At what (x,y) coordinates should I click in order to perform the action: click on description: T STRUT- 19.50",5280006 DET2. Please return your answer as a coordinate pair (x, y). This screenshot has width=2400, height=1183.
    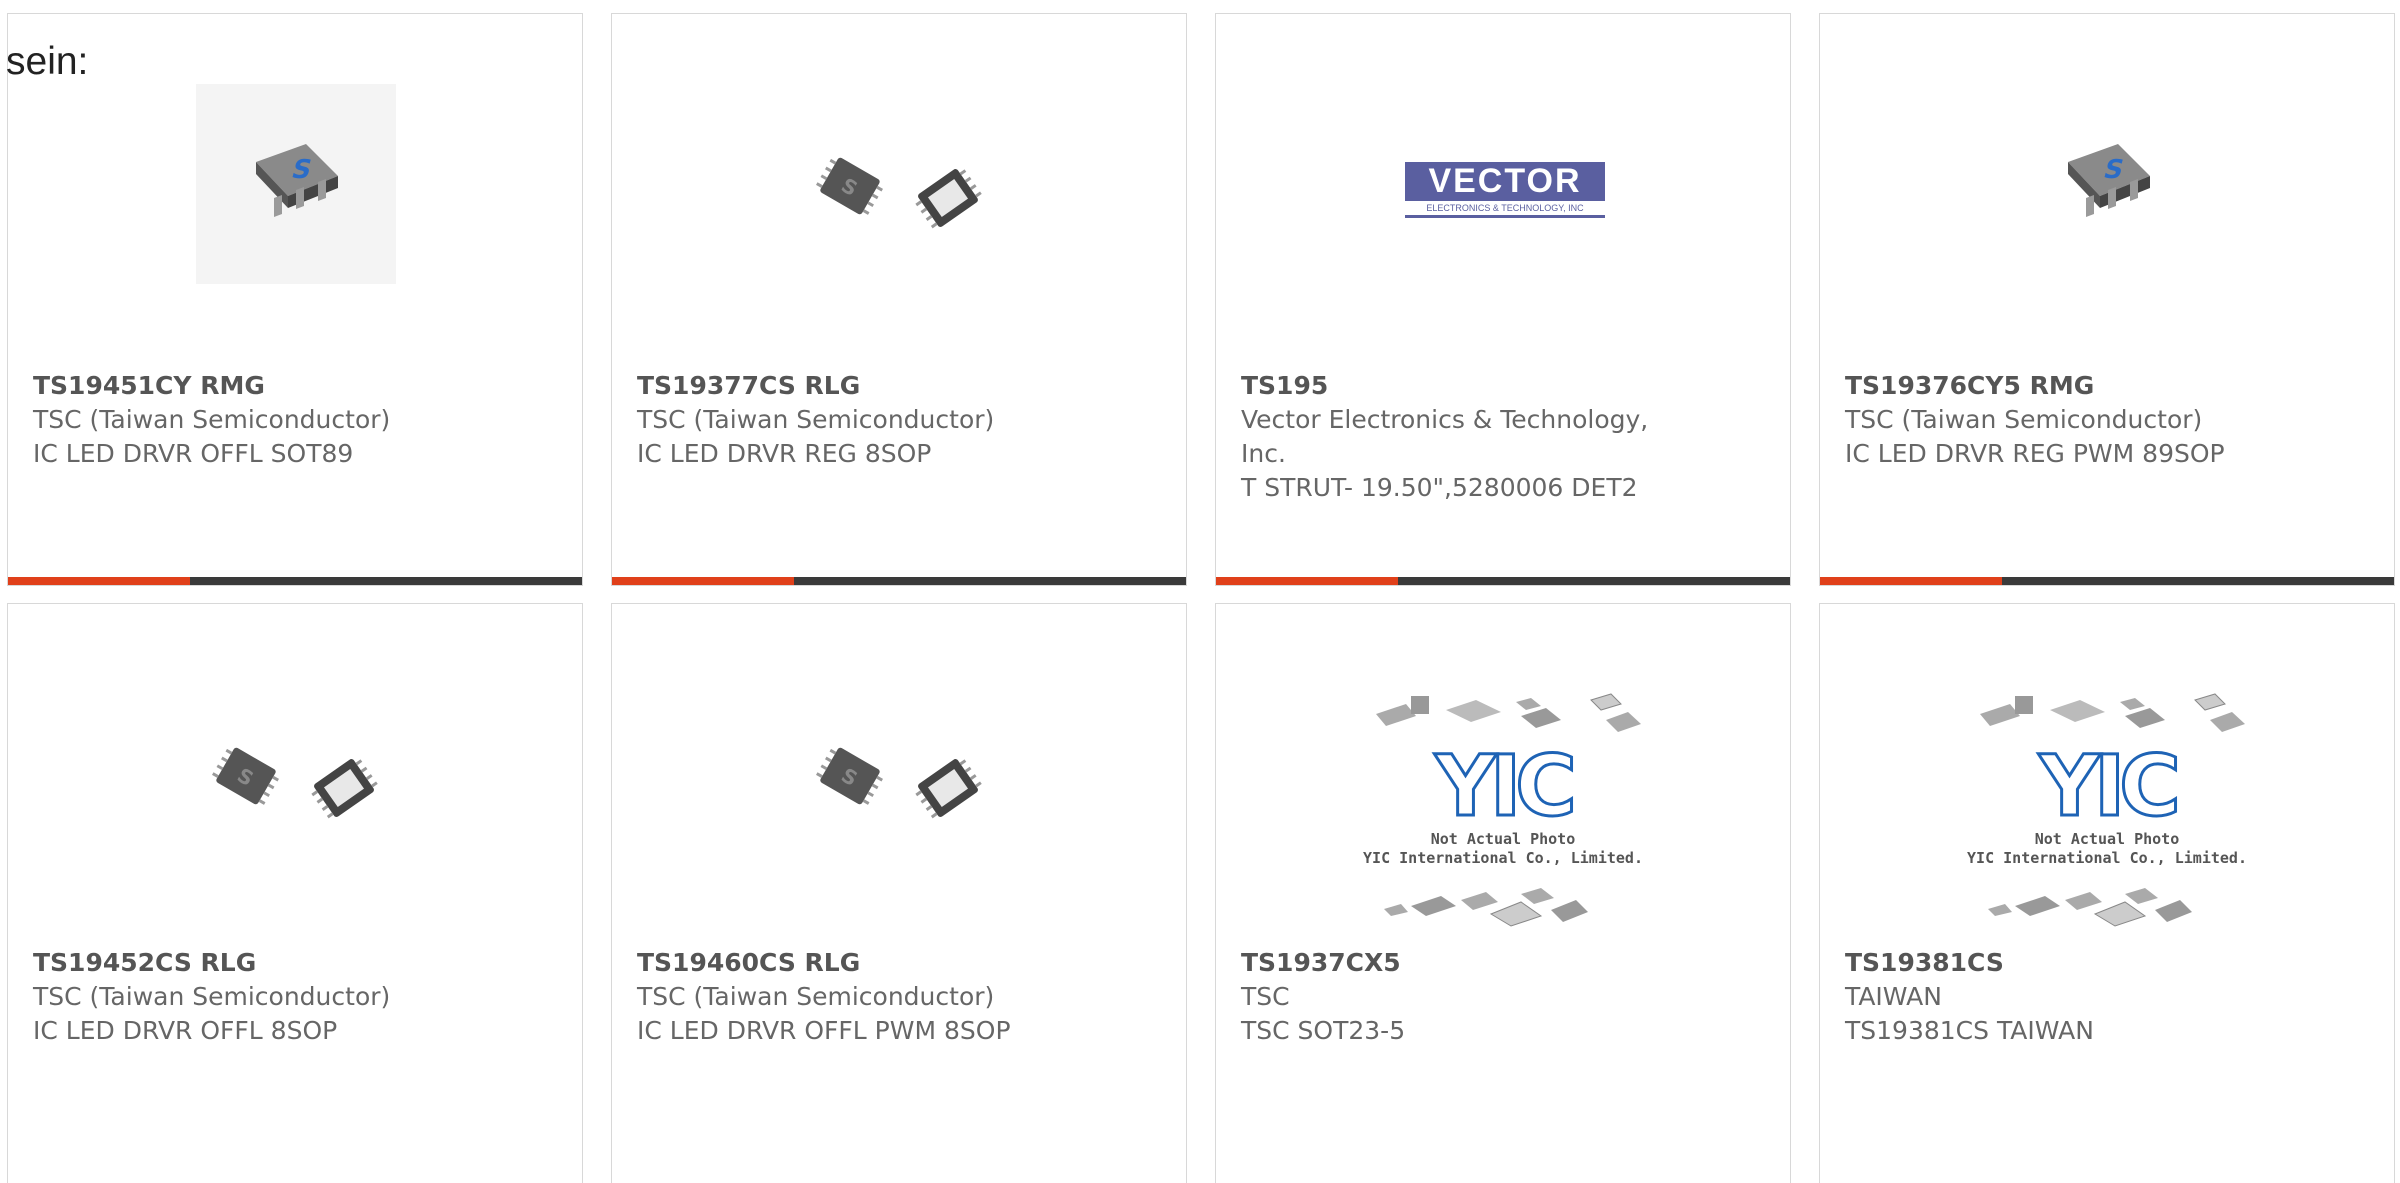
    Looking at the image, I should click on (1439, 487).